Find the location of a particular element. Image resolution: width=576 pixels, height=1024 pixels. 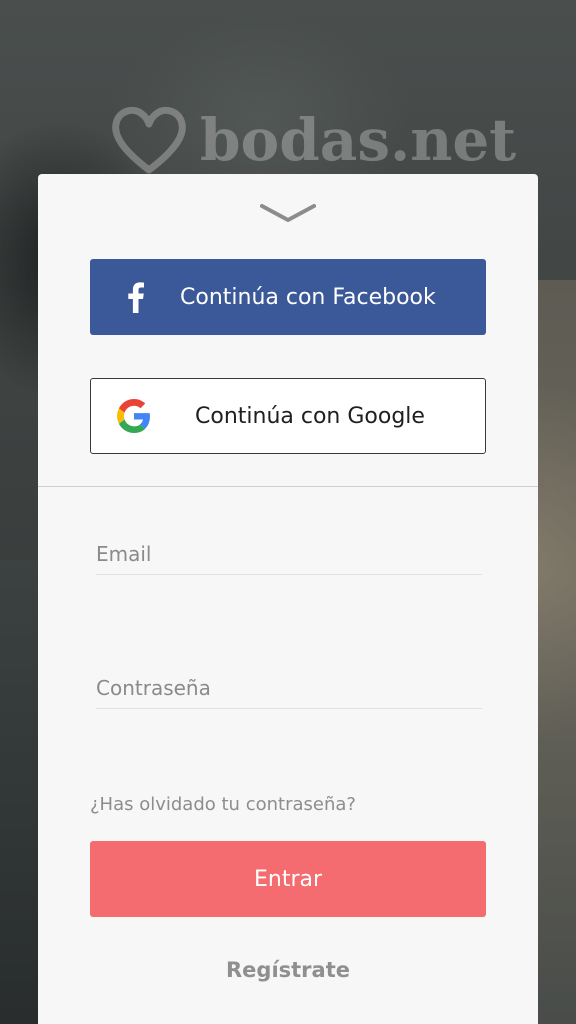

brand-logo: bodas.net is located at coordinates (313, 140).